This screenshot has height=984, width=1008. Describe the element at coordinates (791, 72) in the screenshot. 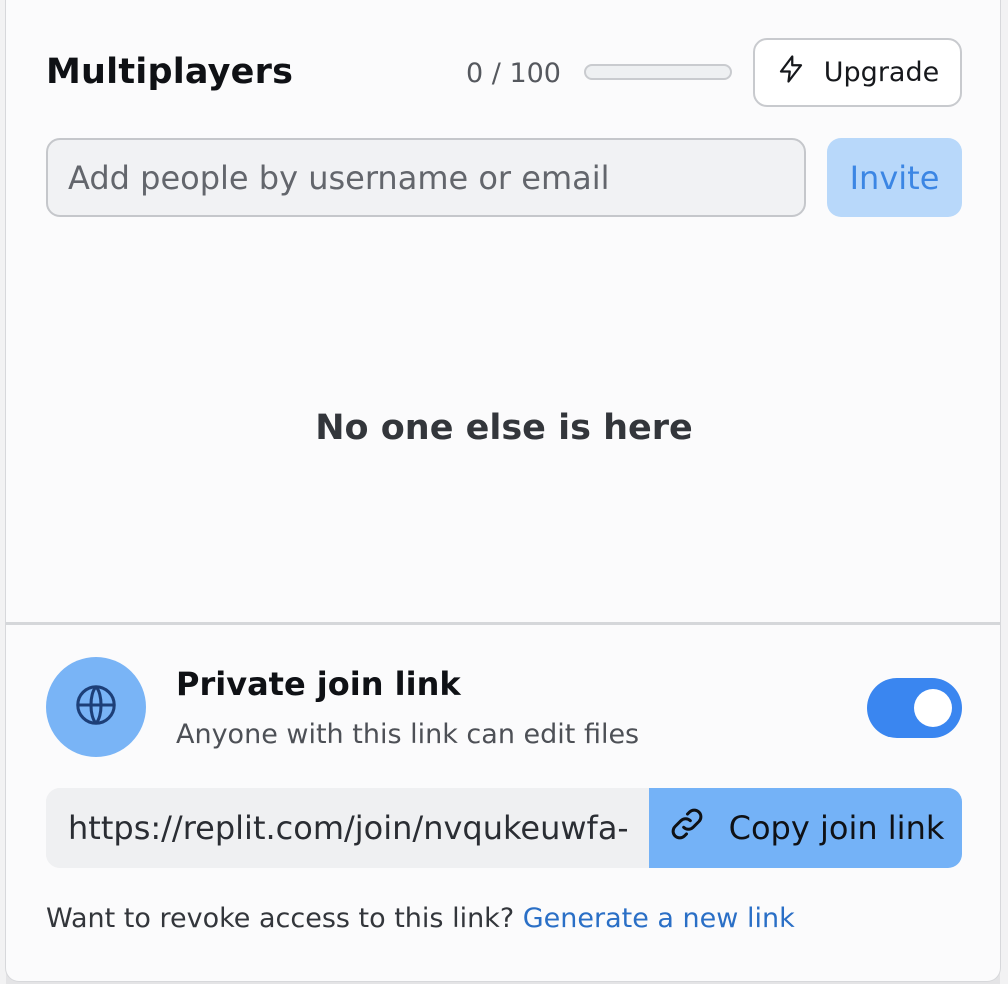

I see `lightning-bolt-icon` at that location.